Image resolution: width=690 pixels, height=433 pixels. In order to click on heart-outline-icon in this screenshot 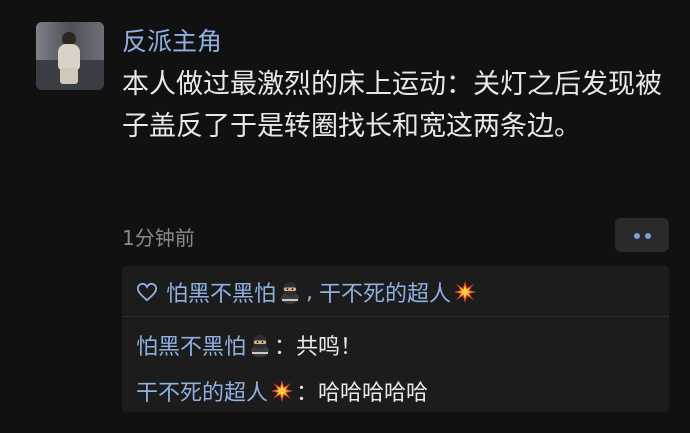, I will do `click(147, 292)`.